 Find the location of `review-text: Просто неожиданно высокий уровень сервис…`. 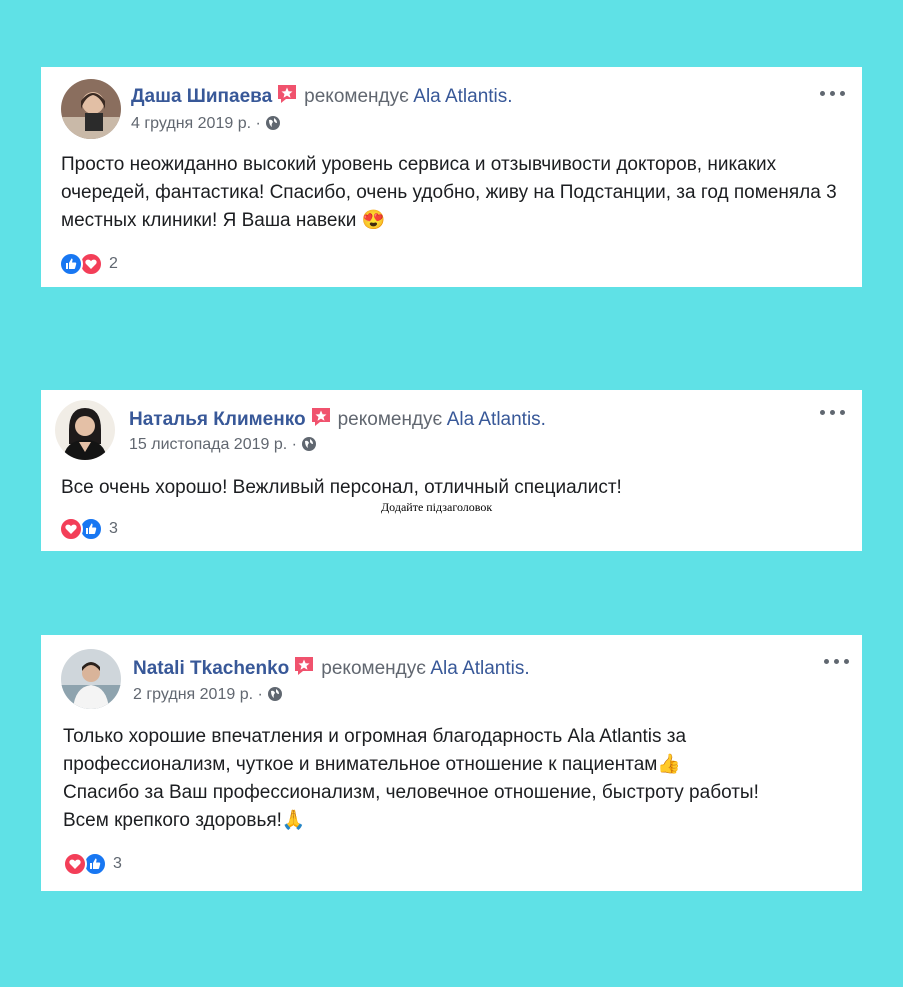

review-text: Просто неожиданно высокий уровень сервис… is located at coordinates (453, 193).